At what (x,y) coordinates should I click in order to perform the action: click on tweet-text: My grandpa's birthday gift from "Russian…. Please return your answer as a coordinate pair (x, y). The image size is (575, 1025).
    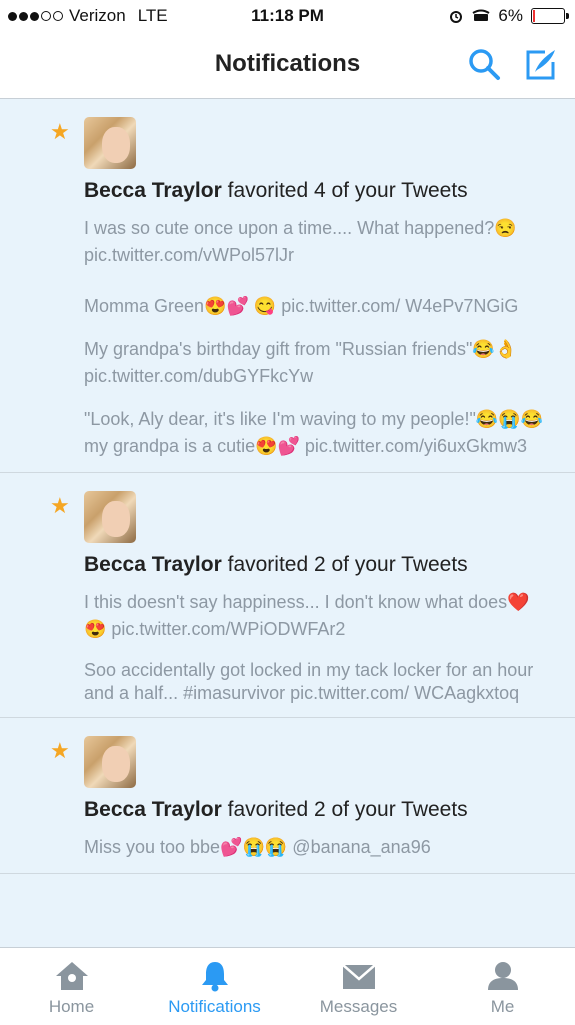
    Looking at the image, I should click on (314, 363).